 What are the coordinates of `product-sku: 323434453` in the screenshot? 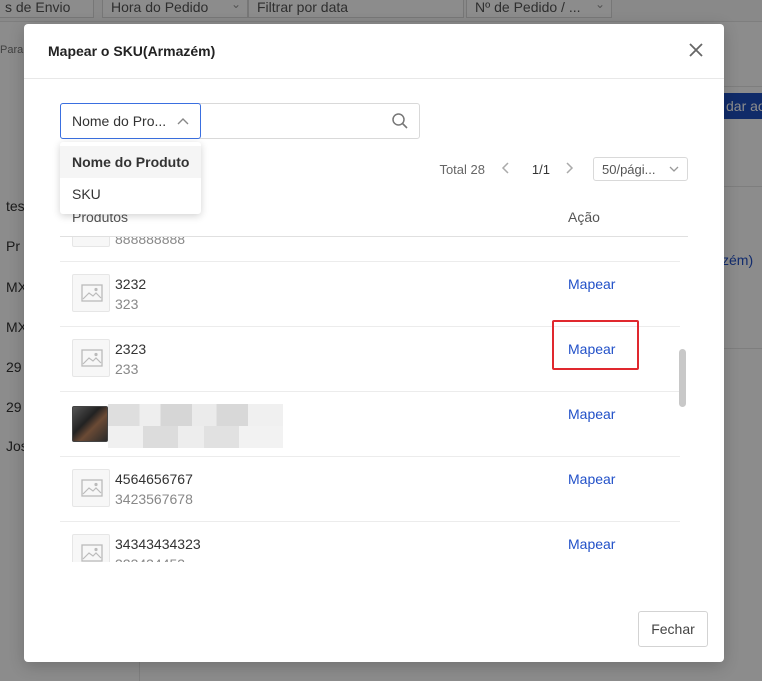 It's located at (150, 559).